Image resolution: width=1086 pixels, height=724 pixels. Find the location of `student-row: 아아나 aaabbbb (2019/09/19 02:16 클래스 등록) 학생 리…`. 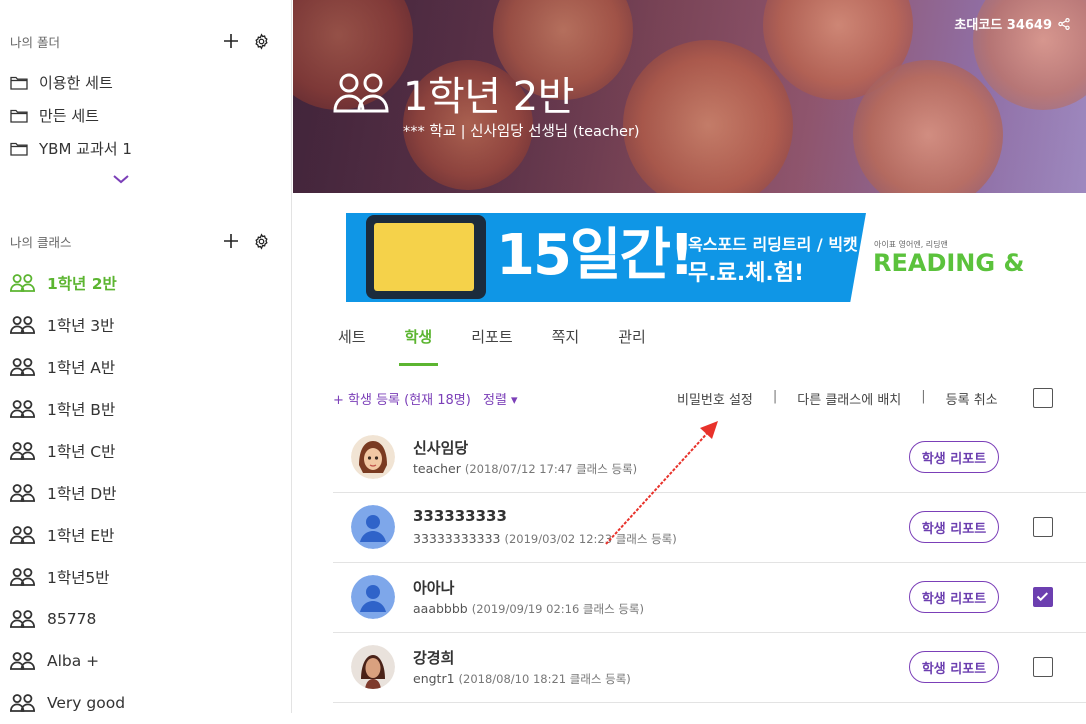

student-row: 아아나 aaabbbb (2019/09/19 02:16 클래스 등록) 학생 리… is located at coordinates (709, 598).